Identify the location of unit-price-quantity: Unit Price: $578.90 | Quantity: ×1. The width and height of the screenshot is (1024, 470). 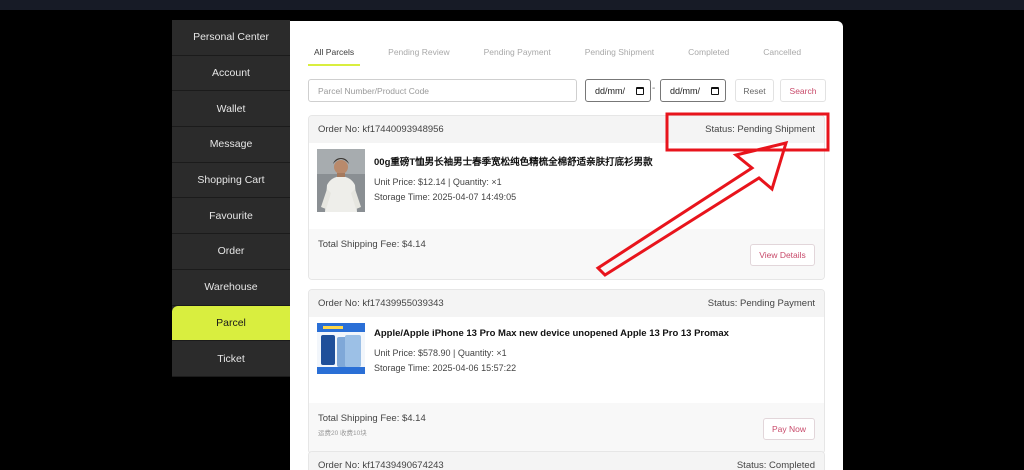
(440, 353).